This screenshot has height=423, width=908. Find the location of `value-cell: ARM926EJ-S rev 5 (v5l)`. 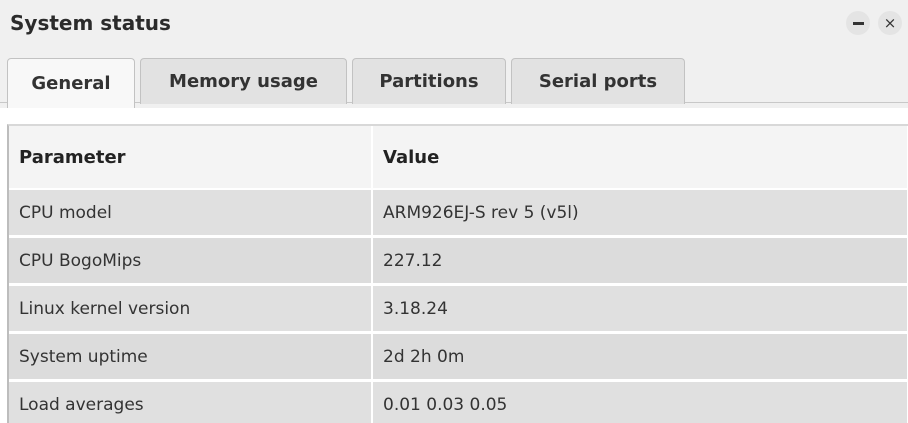

value-cell: ARM926EJ-S rev 5 (v5l) is located at coordinates (640, 213).